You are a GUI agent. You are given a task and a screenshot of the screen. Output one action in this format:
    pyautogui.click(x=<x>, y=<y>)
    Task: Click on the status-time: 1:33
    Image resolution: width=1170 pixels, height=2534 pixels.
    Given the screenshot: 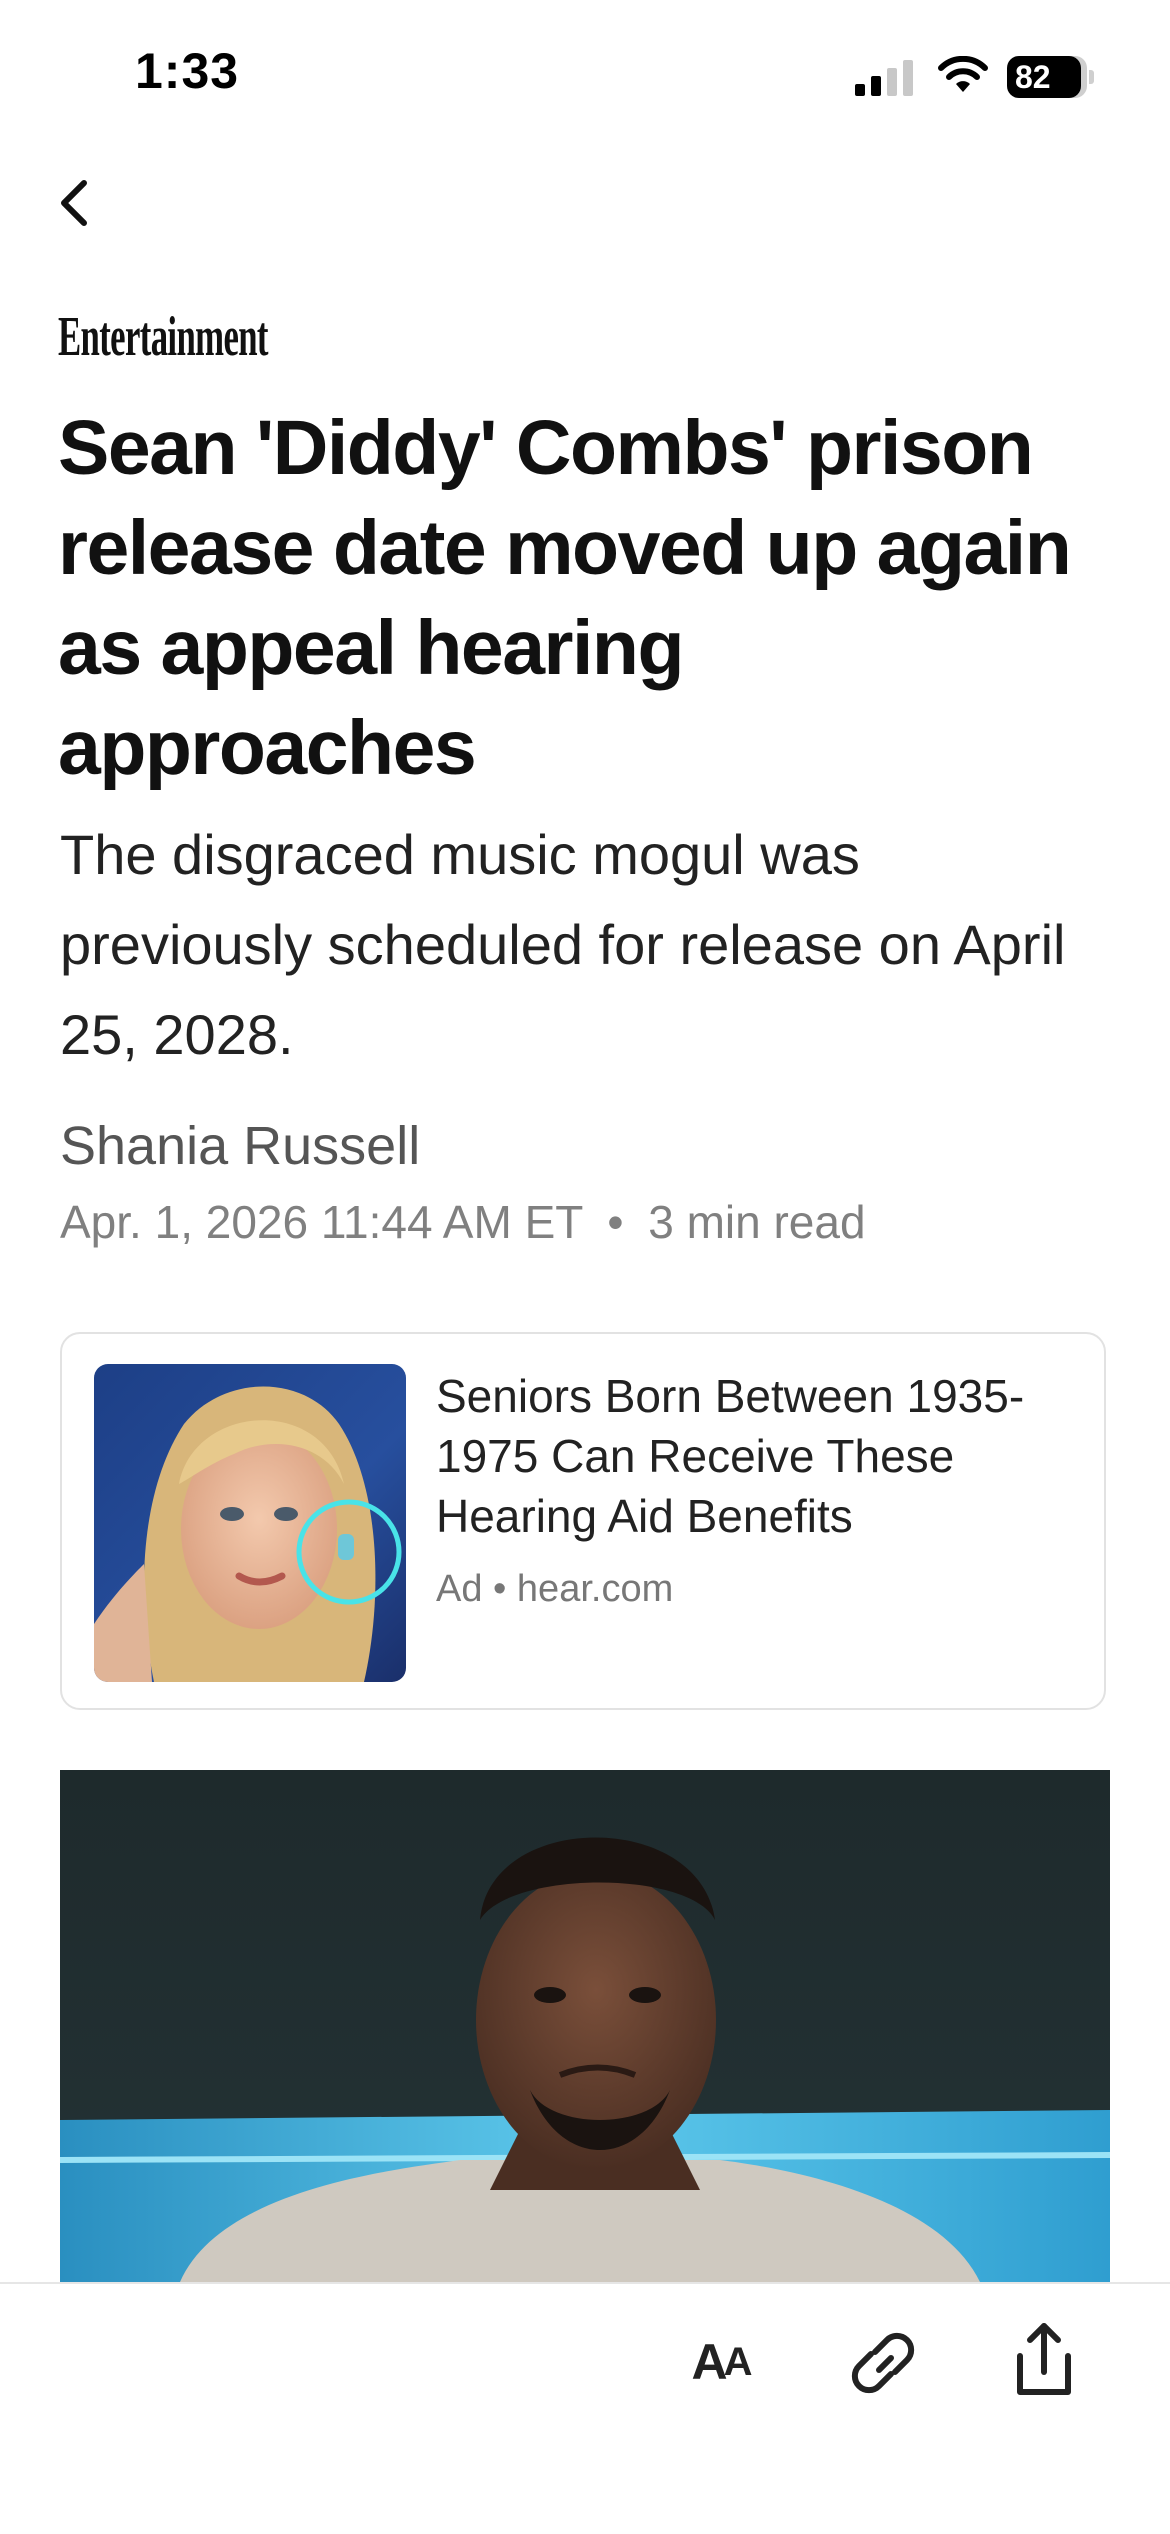 What is the action you would take?
    pyautogui.click(x=187, y=71)
    